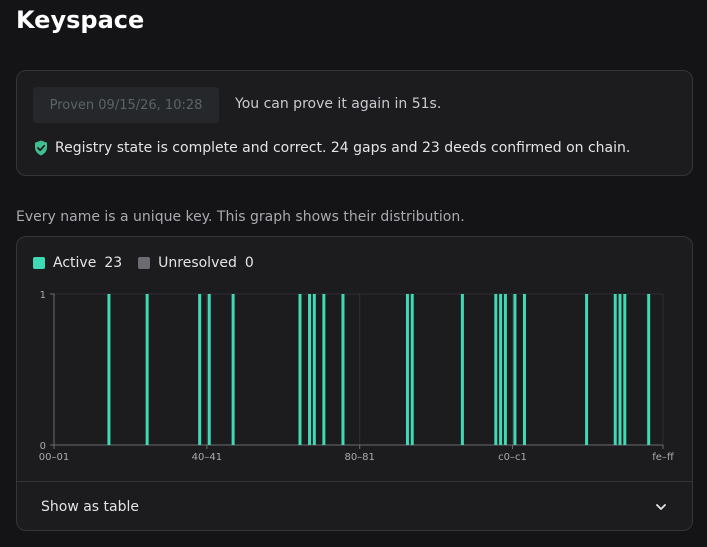  I want to click on y-tick-label: 0, so click(43, 446).